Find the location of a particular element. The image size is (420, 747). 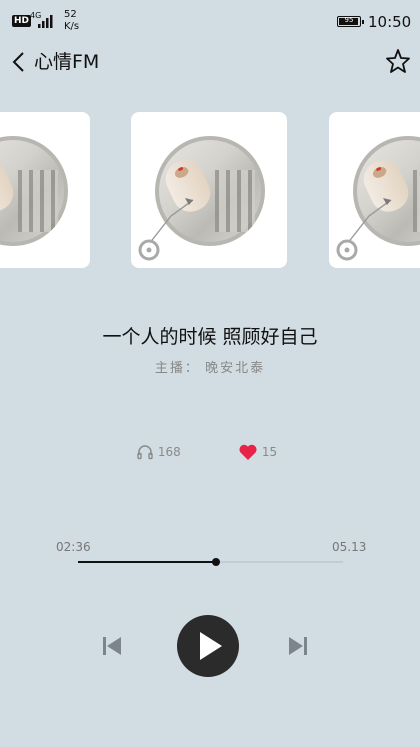

album-cover is located at coordinates (34, 191).